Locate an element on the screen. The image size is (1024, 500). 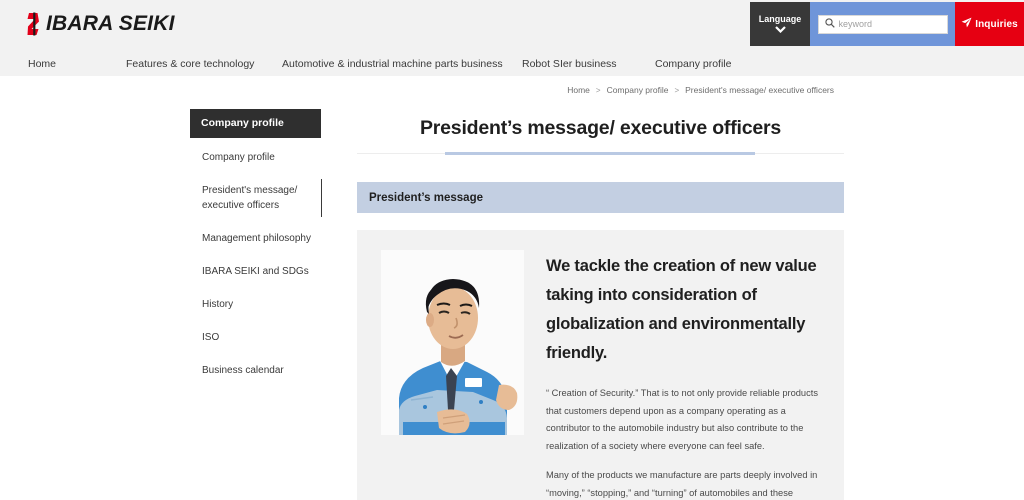
sidebar-item-company-profile: Company profile is located at coordinates (255, 156).